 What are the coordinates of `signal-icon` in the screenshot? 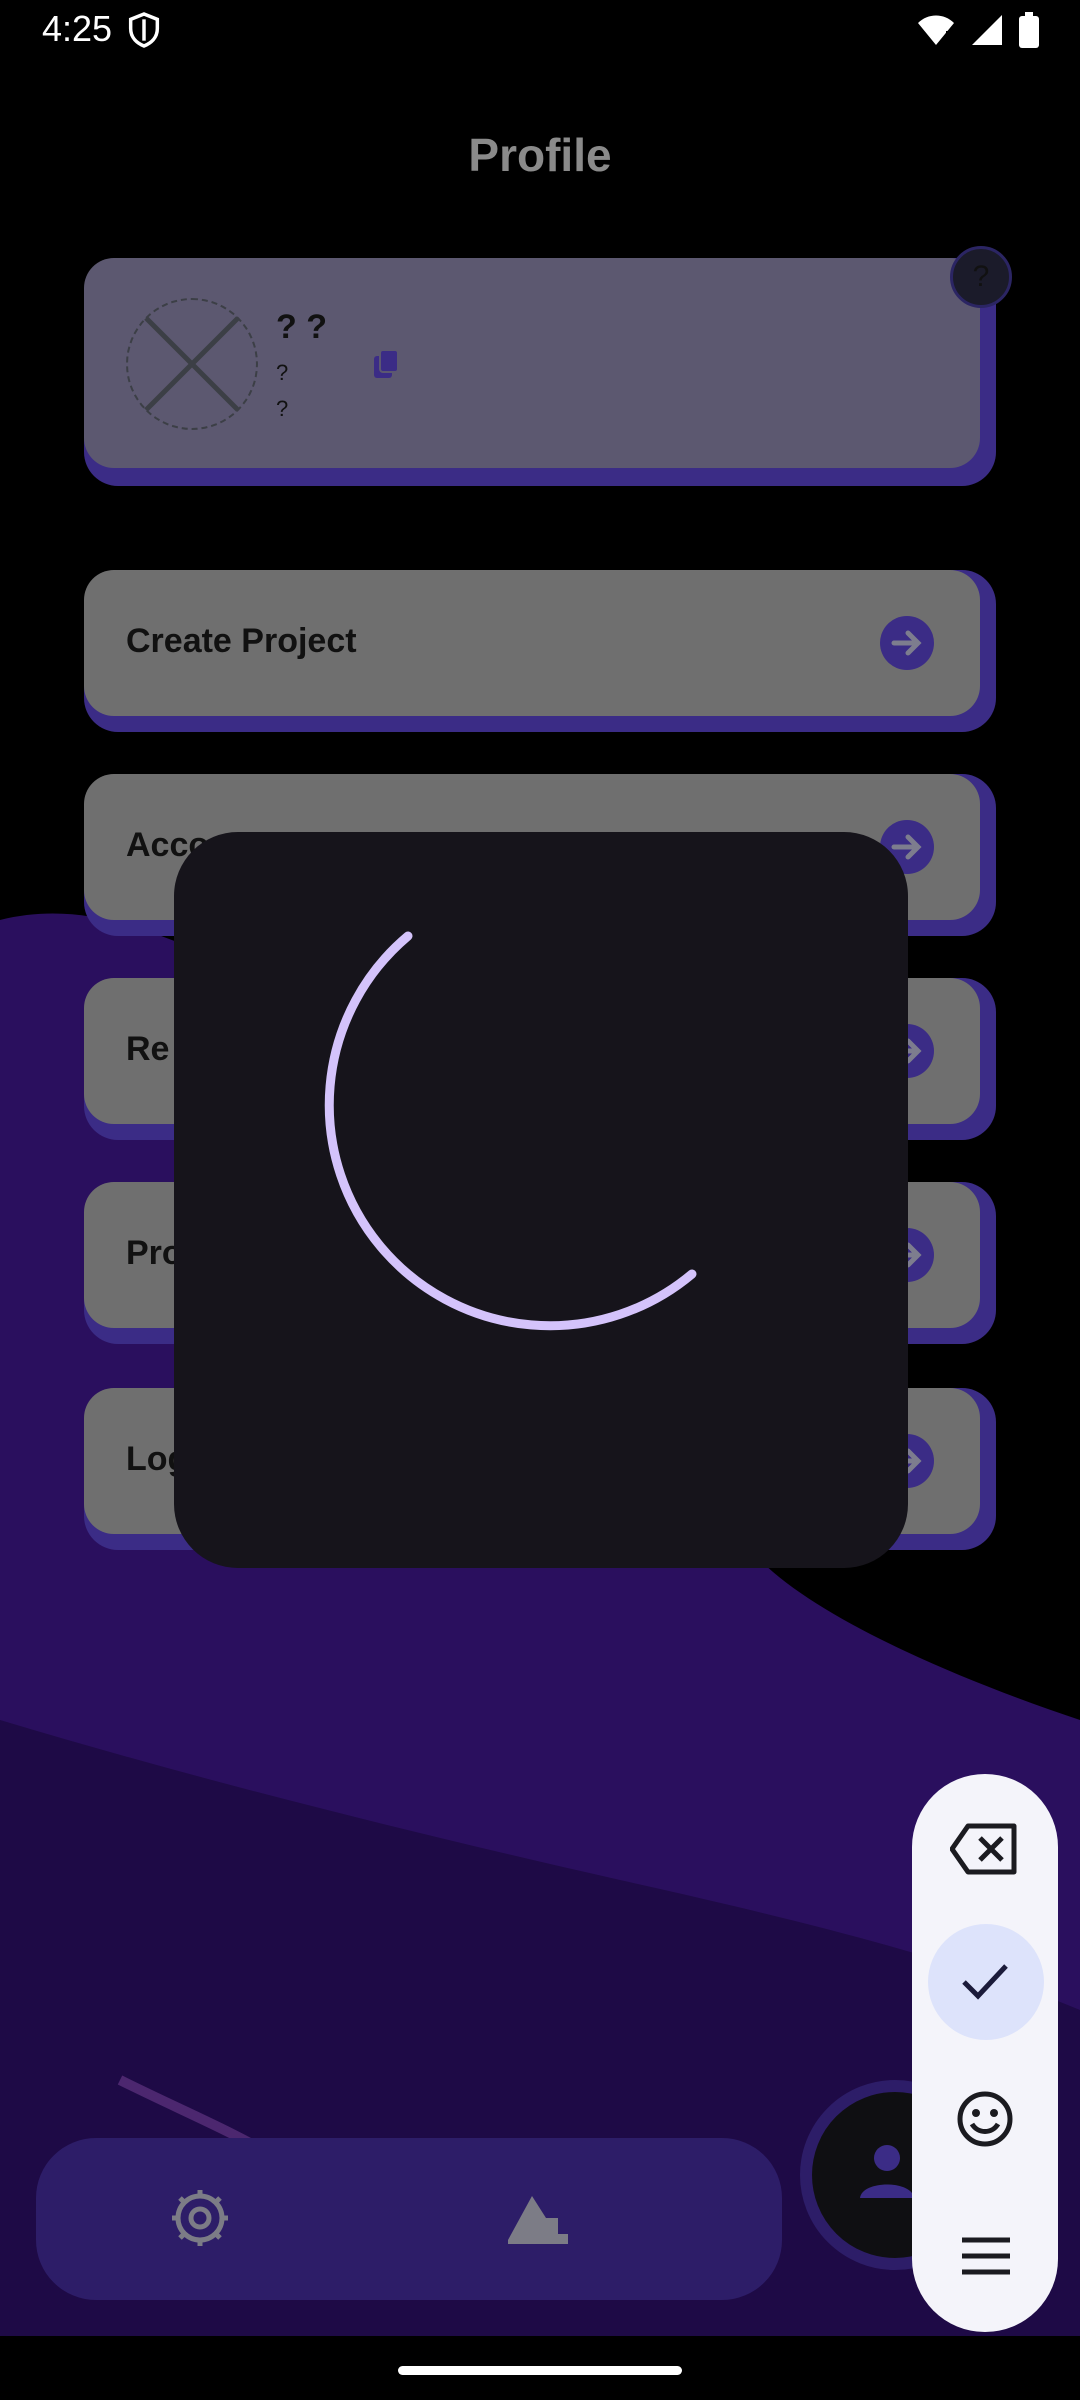 It's located at (987, 30).